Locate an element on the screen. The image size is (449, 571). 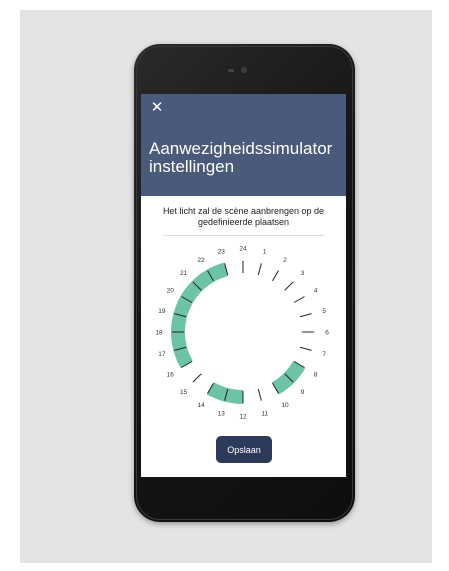
hour-label-1: 1 is located at coordinates (265, 251).